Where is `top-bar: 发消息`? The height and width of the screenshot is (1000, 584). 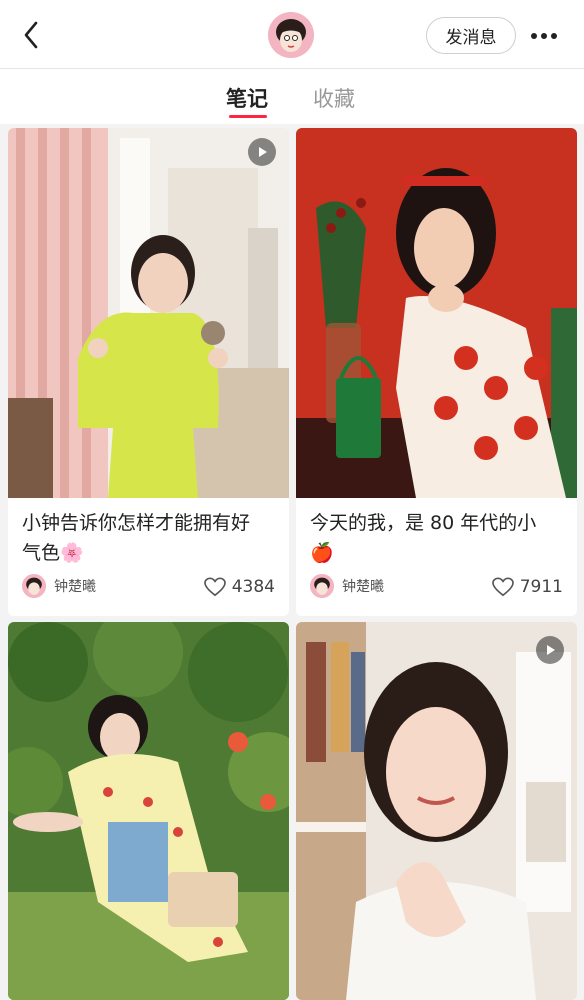 top-bar: 发消息 is located at coordinates (292, 34).